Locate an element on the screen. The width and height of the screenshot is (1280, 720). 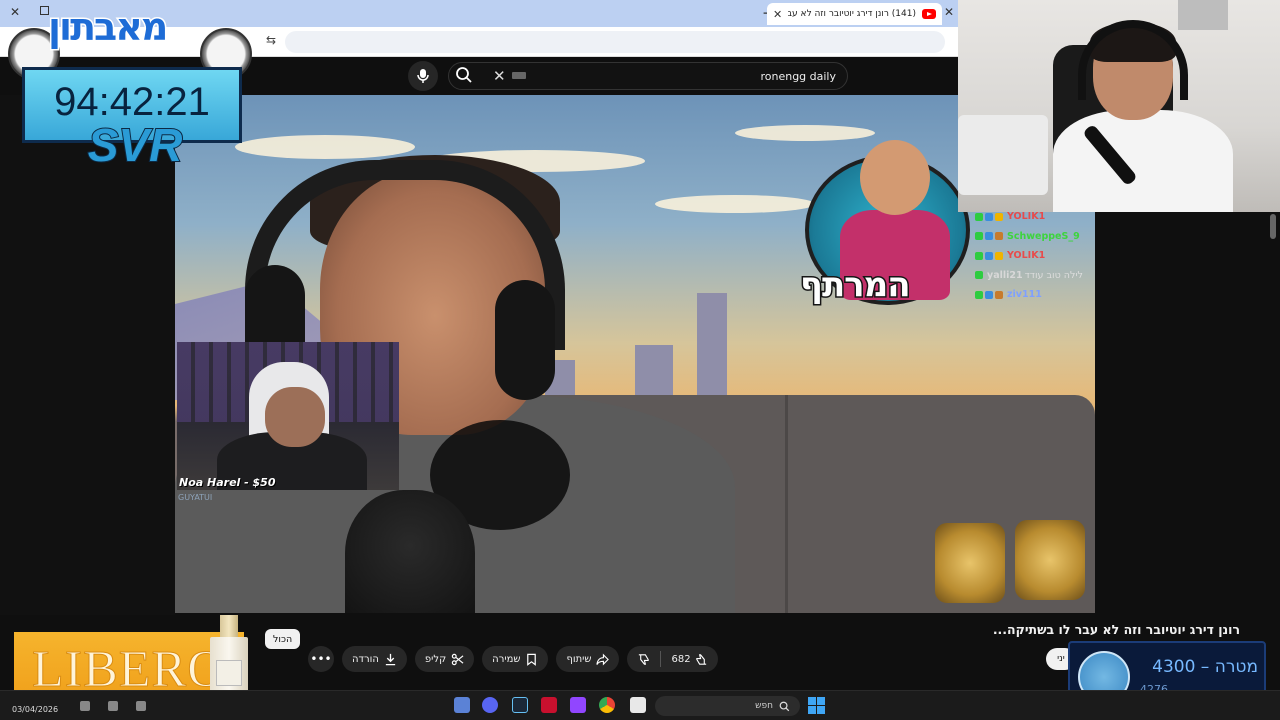
youtube-favicon-icon is located at coordinates (929, 14).